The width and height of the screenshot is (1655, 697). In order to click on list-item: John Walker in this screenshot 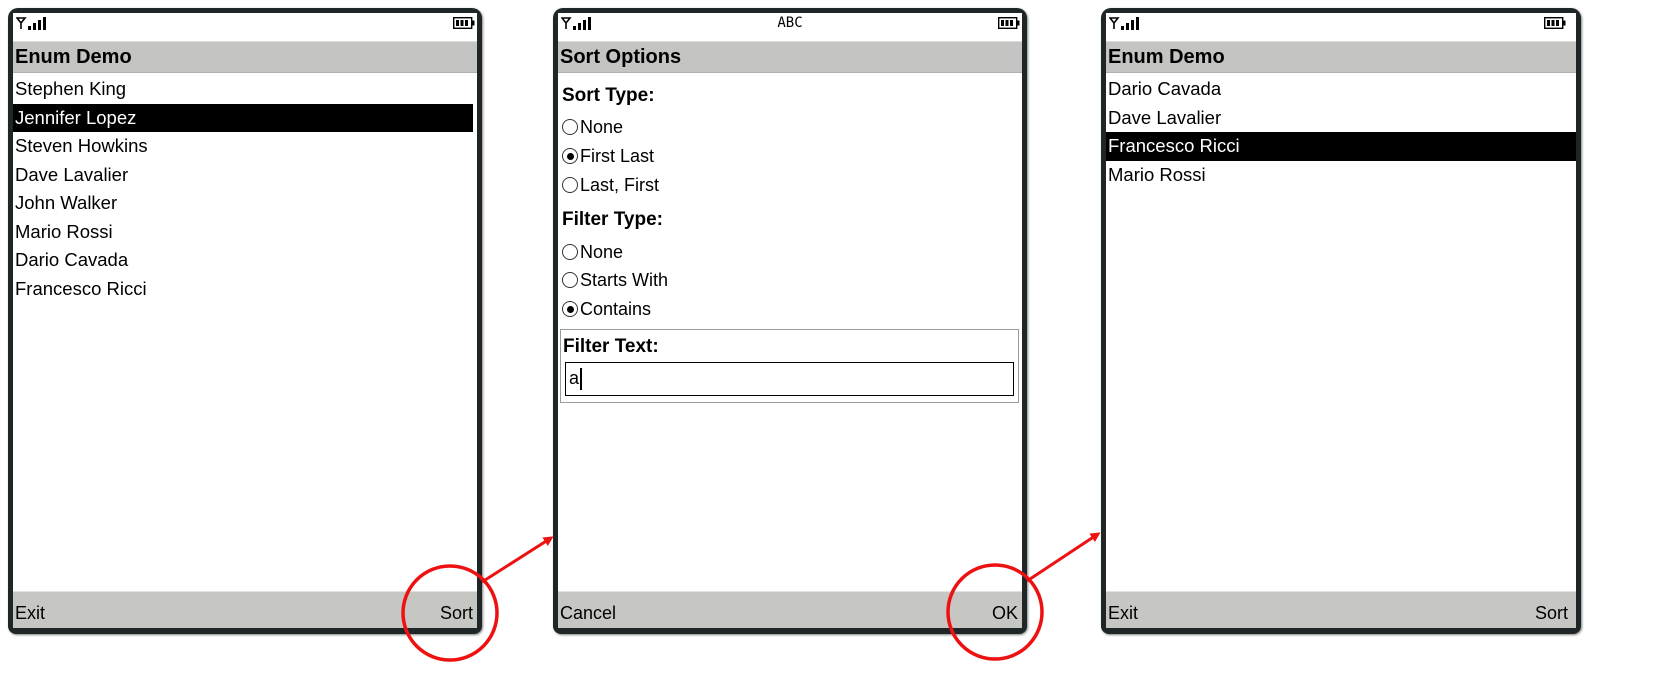, I will do `click(245, 203)`.